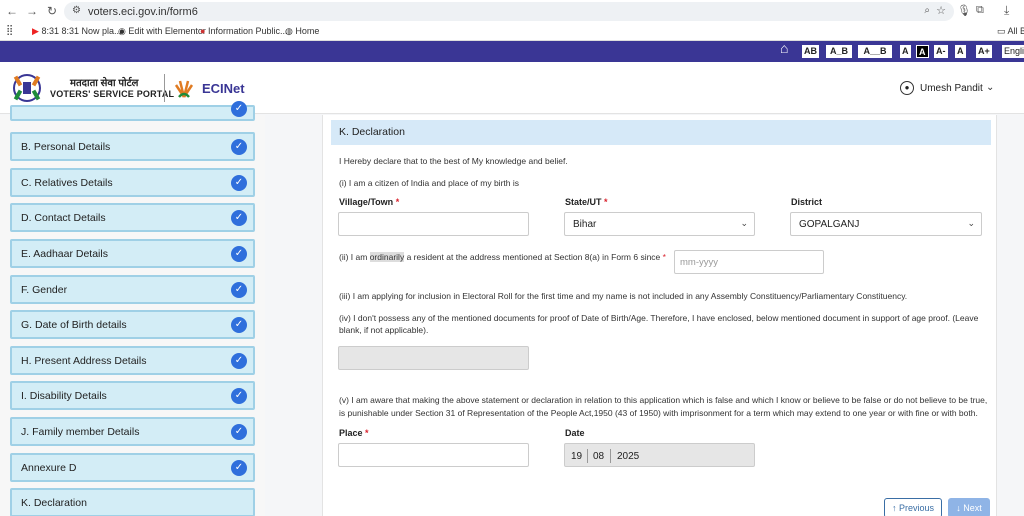 The image size is (1024, 516). I want to click on sidebar-item-relatives: C. Relatives Details ✓, so click(132, 182).